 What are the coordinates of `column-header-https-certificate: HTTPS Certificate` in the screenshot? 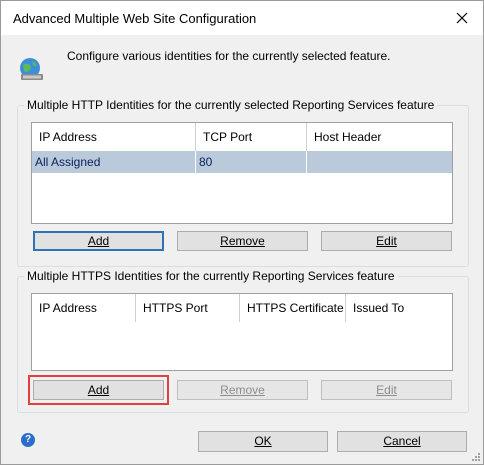 It's located at (293, 308).